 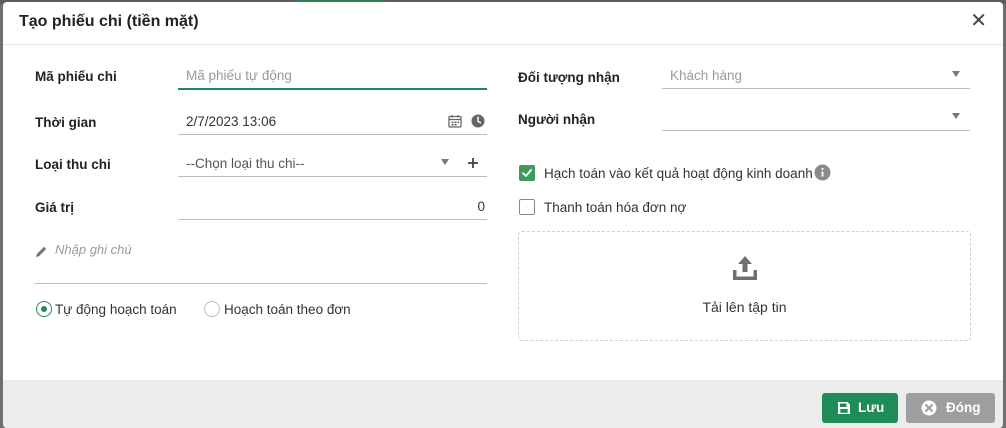 What do you see at coordinates (455, 121) in the screenshot?
I see `calendar-icon` at bounding box center [455, 121].